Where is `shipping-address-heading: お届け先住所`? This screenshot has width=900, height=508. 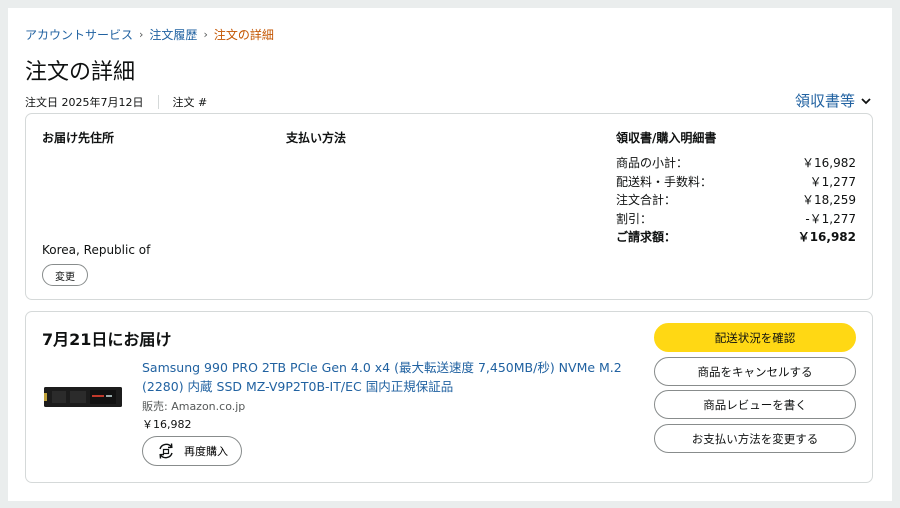 shipping-address-heading: お届け先住所 is located at coordinates (78, 138).